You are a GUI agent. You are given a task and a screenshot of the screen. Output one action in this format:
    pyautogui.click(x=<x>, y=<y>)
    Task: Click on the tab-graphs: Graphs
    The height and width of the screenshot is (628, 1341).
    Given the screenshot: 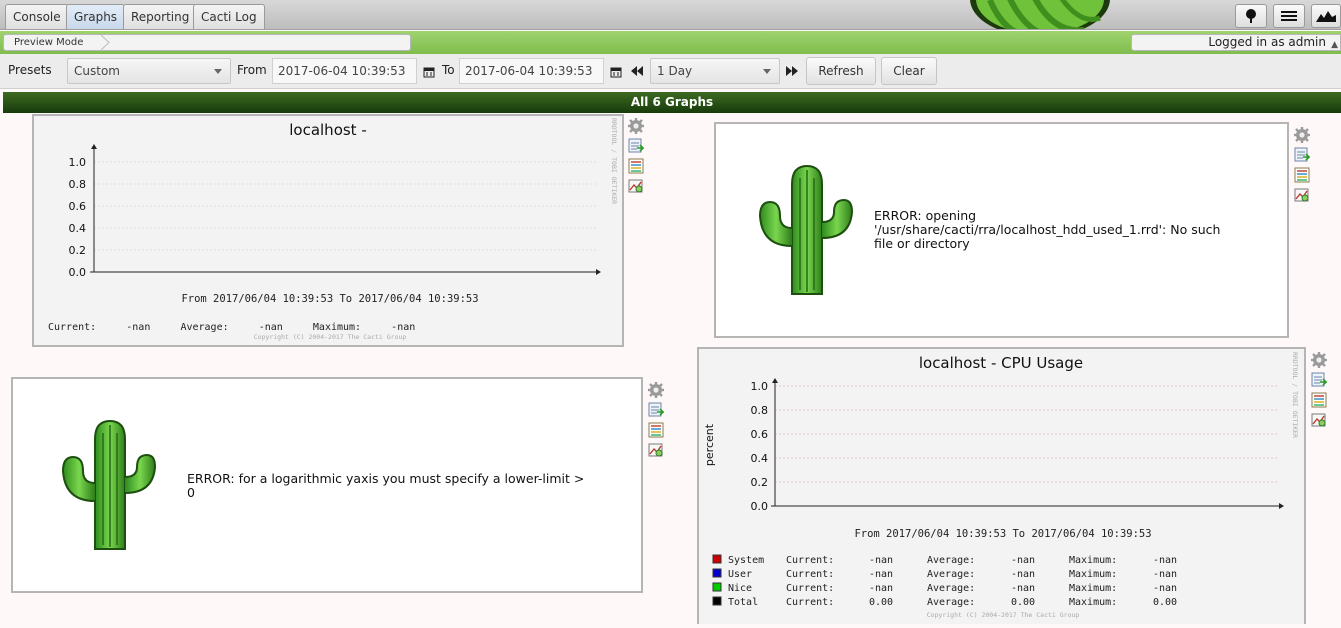 What is the action you would take?
    pyautogui.click(x=96, y=16)
    